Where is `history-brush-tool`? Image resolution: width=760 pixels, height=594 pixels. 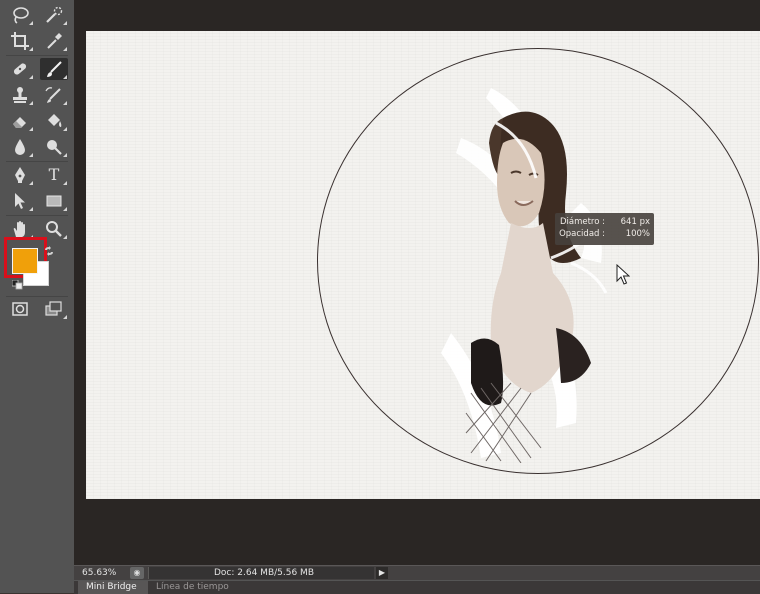 history-brush-tool is located at coordinates (54, 95).